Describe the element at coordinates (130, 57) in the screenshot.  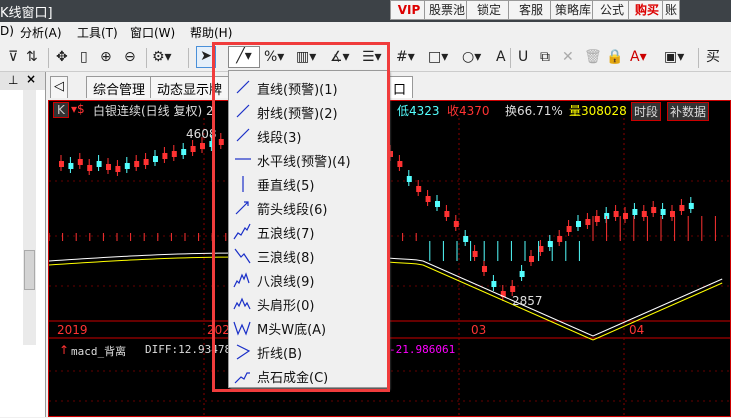
I see `zoom-out-icon: ⊖` at that location.